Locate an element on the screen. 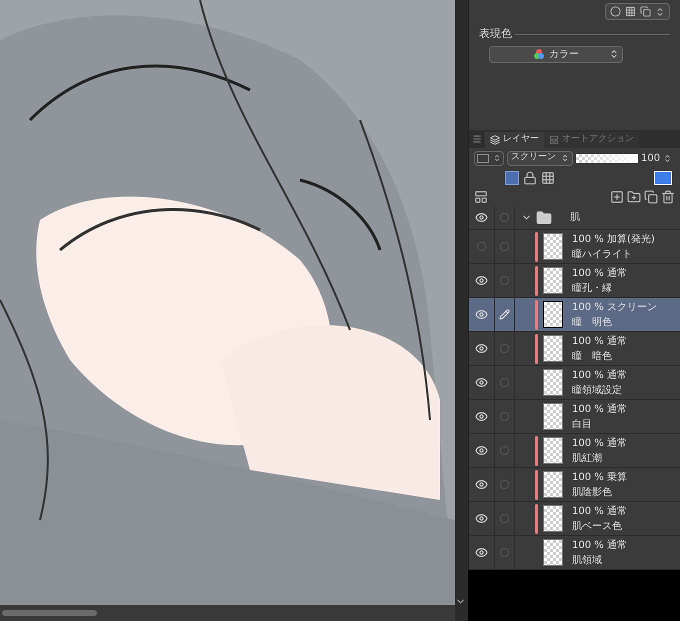  color-mode-dropdown: カラー is located at coordinates (556, 54).